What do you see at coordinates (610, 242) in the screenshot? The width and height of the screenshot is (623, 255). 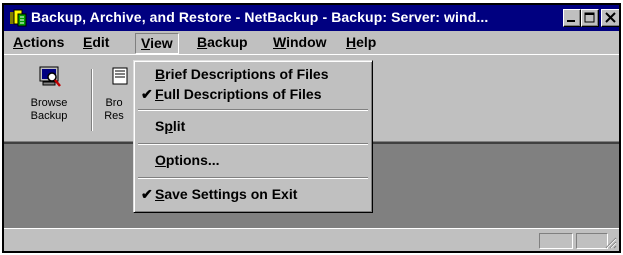 I see `resize-grip-icon` at bounding box center [610, 242].